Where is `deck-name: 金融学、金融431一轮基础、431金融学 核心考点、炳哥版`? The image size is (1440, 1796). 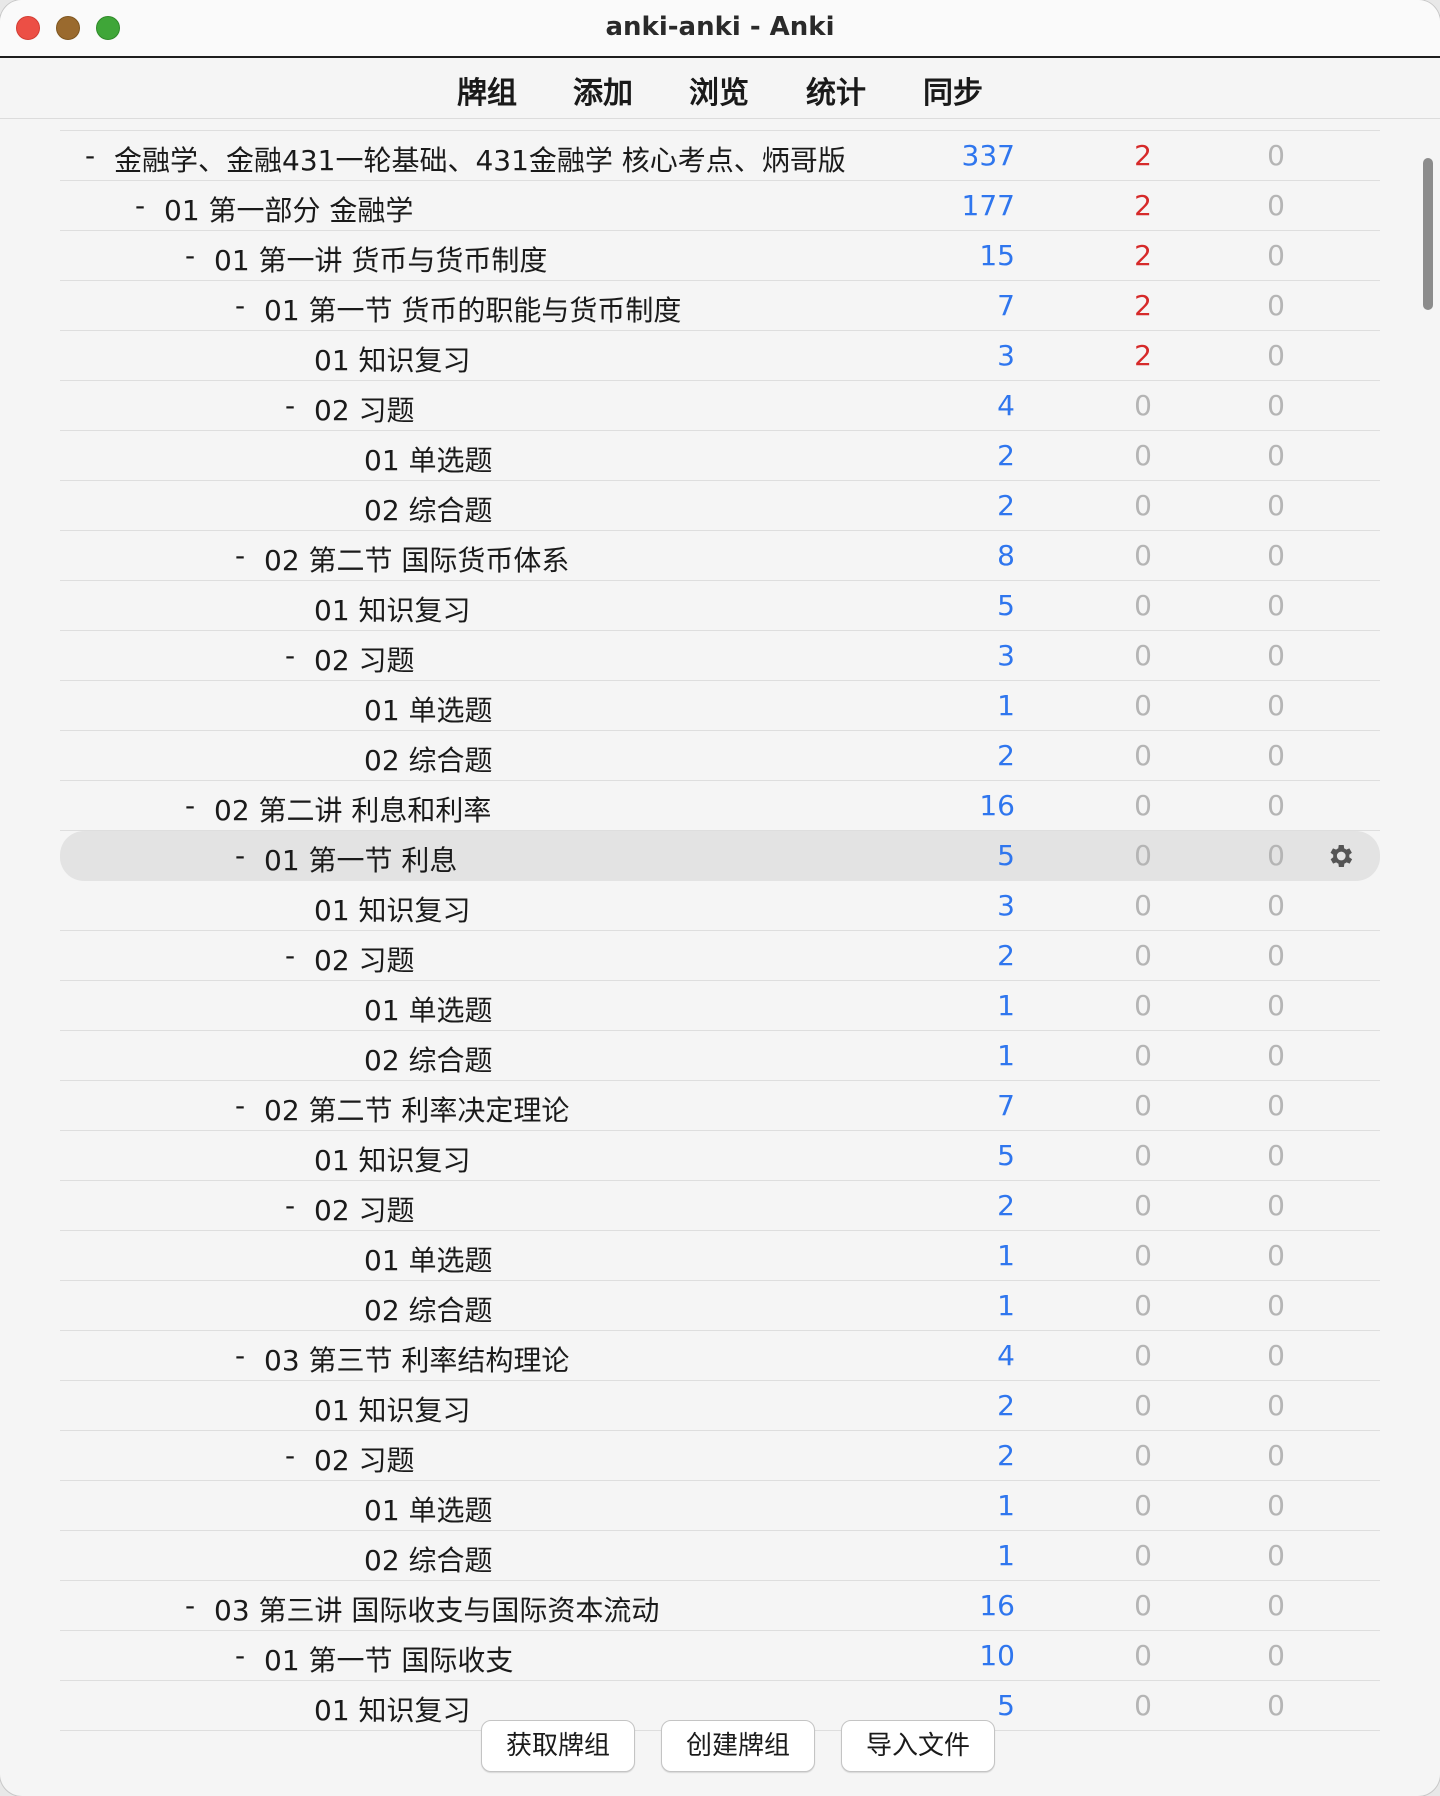
deck-name: 金融学、金融431一轮基础、431金融学 核心考点、炳哥版 is located at coordinates (480, 159).